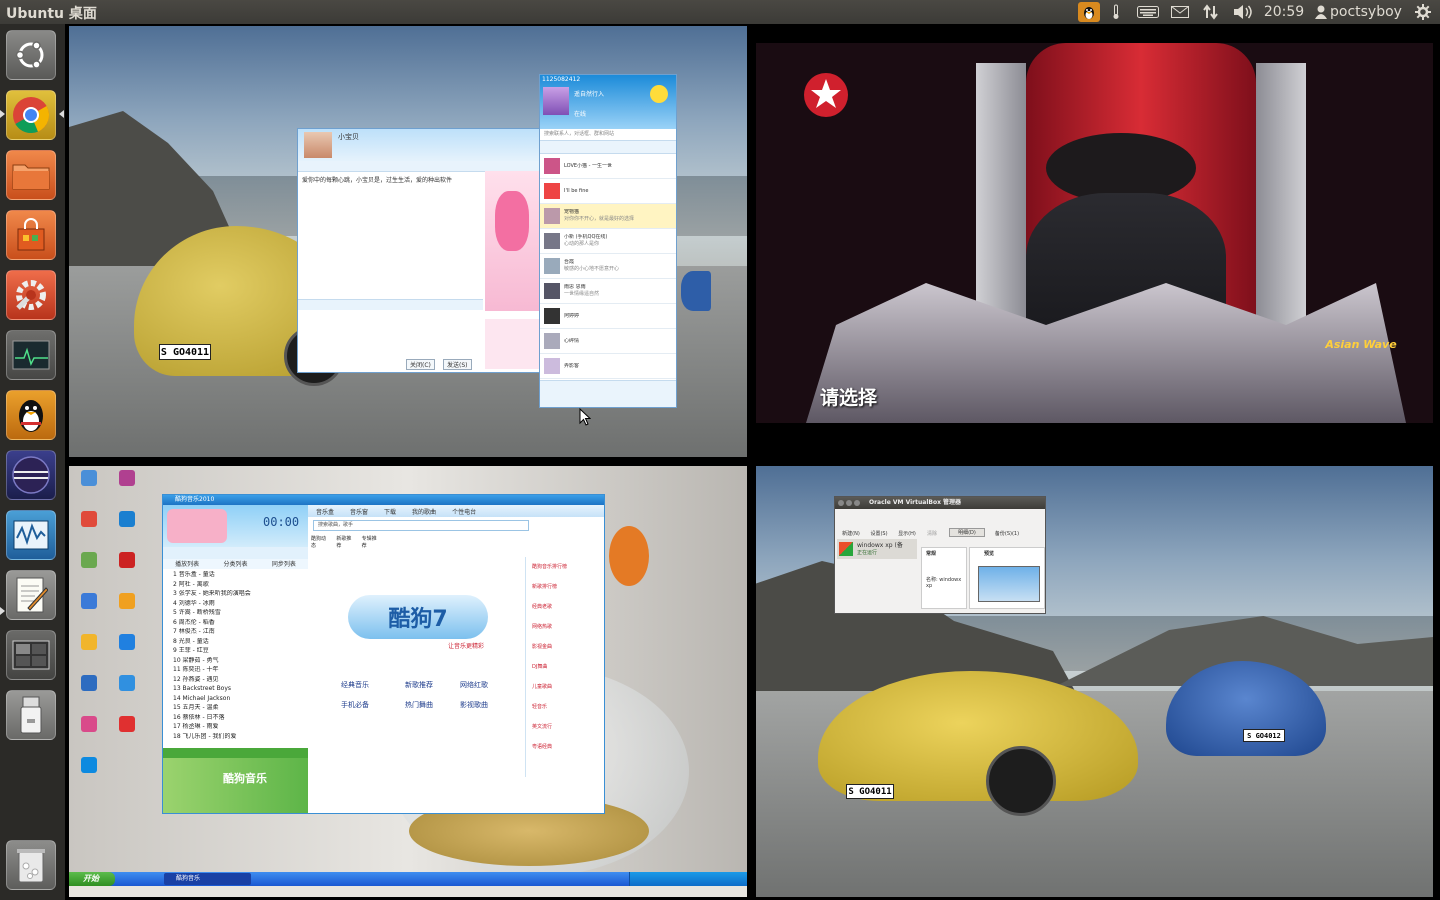  I want to click on keyboard-icon, so click(1148, 12).